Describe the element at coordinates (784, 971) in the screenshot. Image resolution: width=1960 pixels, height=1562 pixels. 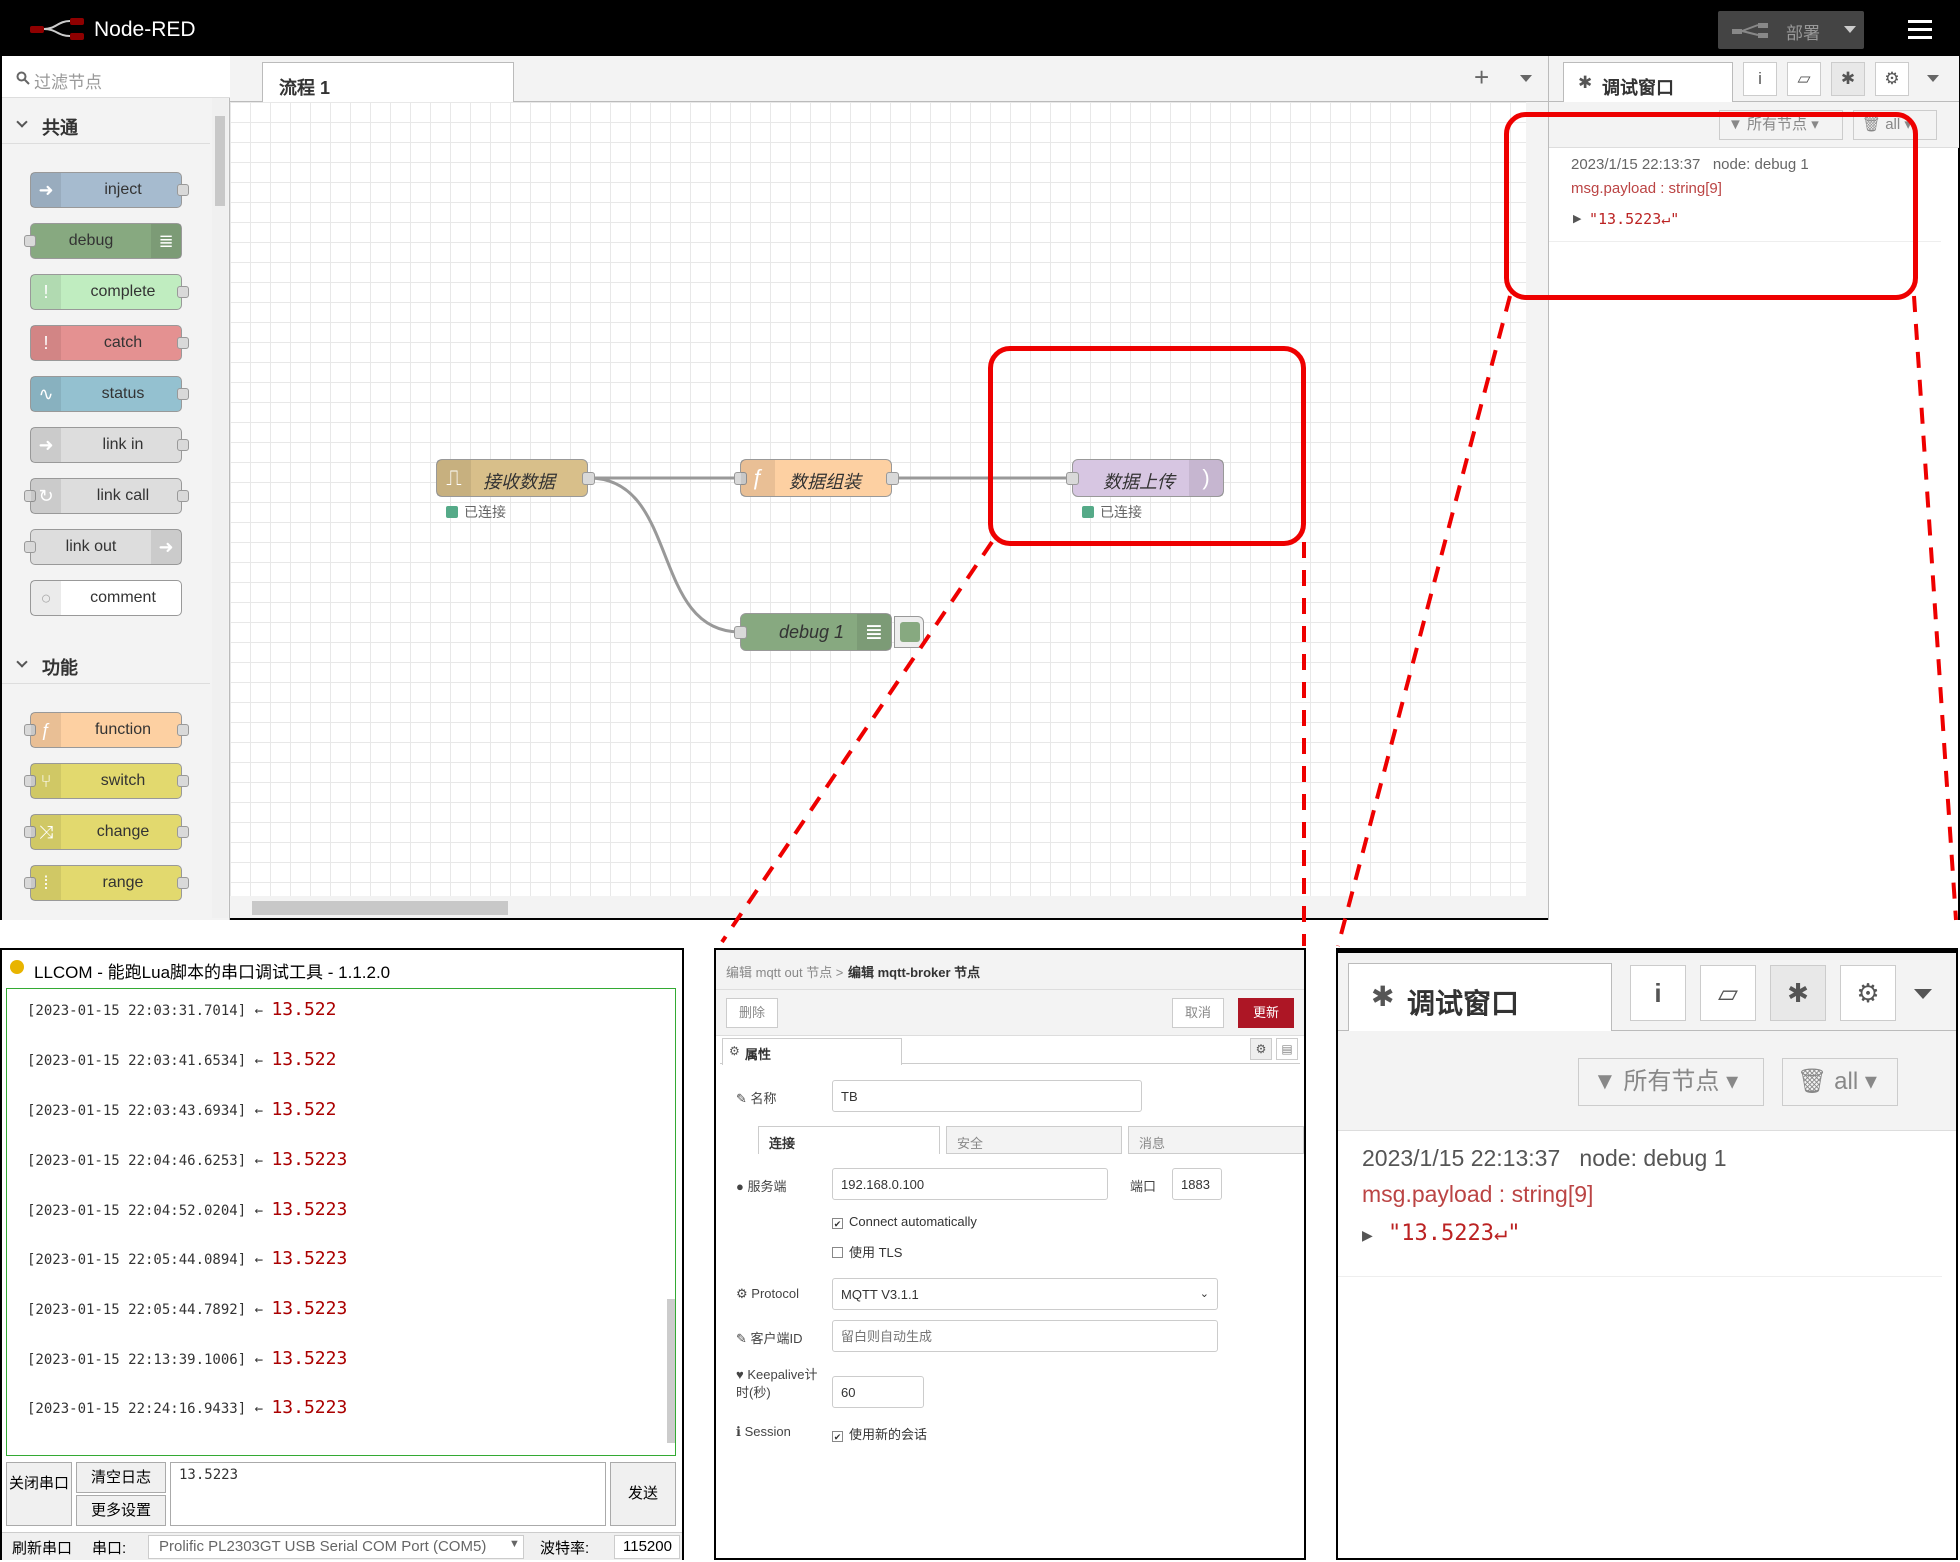
I see `breadcrumb-prev: 编辑 mqtt out 节点 >` at that location.